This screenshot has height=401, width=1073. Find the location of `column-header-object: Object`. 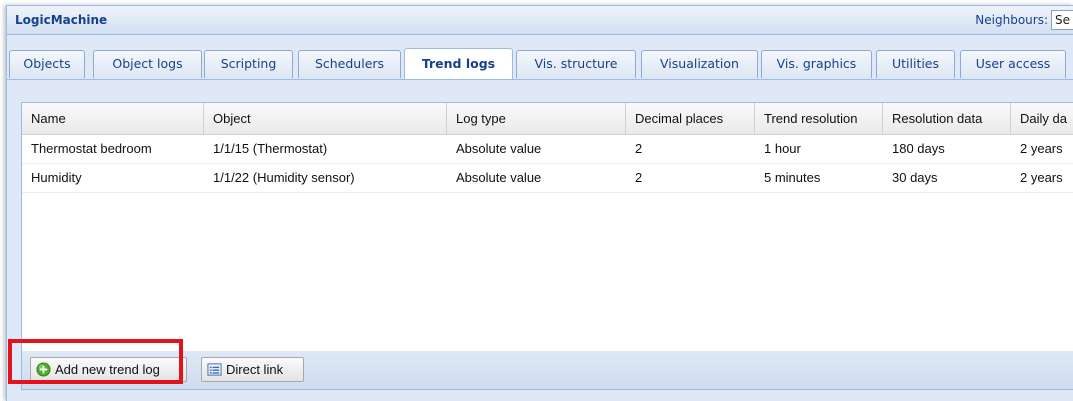

column-header-object: Object is located at coordinates (325, 118).